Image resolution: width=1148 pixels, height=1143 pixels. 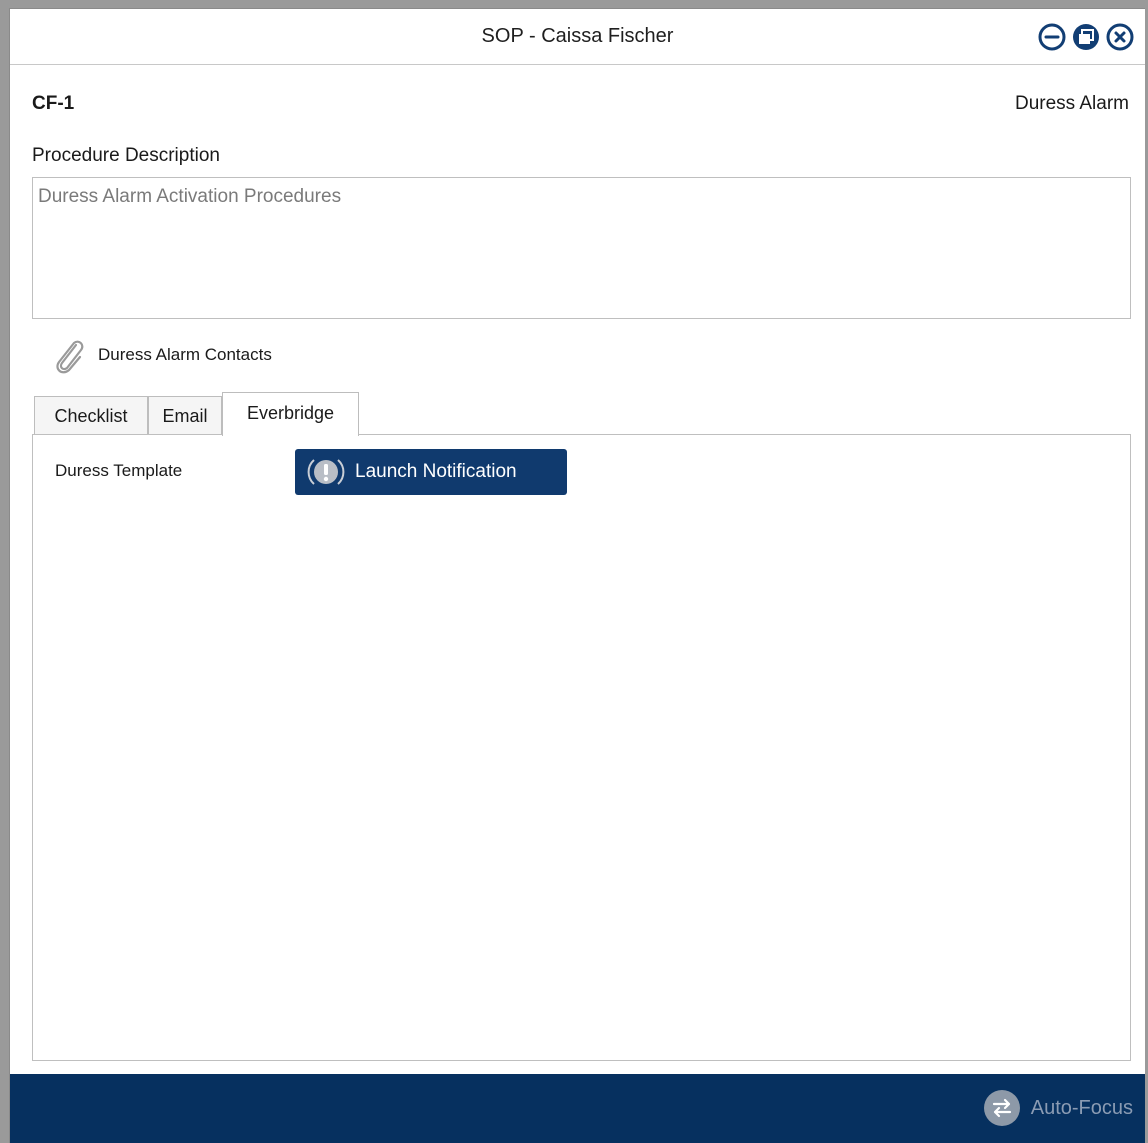 I want to click on window-title: SOP - Caissa Fischer, so click(x=577, y=36).